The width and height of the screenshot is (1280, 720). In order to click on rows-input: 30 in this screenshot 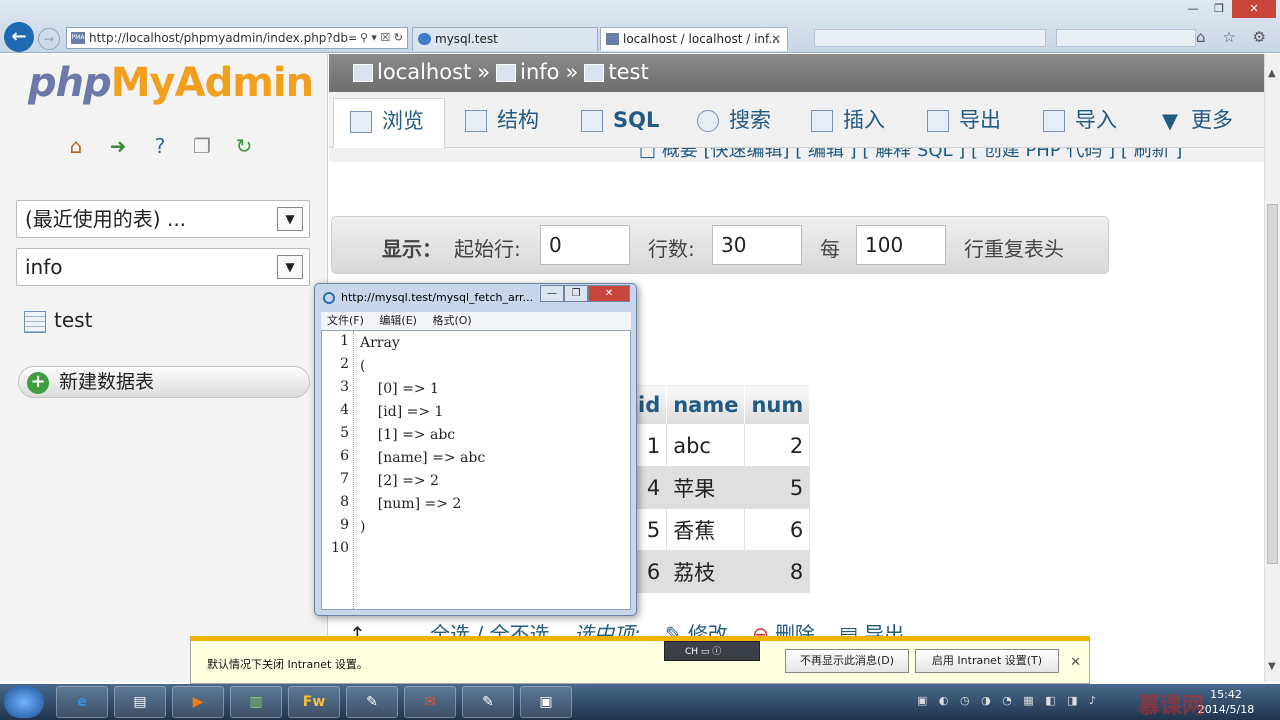, I will do `click(757, 245)`.